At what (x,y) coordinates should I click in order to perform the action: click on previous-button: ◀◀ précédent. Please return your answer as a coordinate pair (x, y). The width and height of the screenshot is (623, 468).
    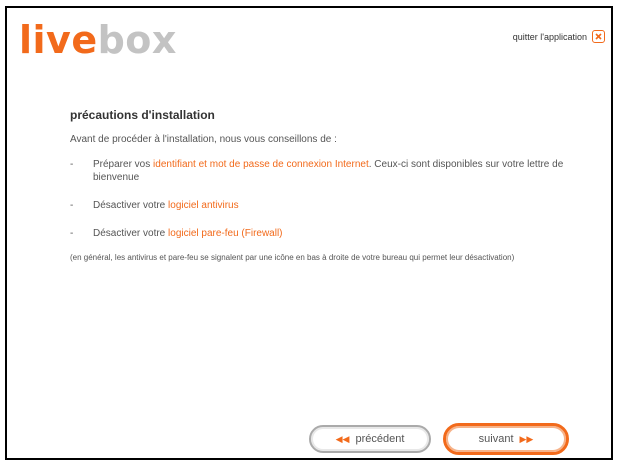
    Looking at the image, I should click on (370, 439).